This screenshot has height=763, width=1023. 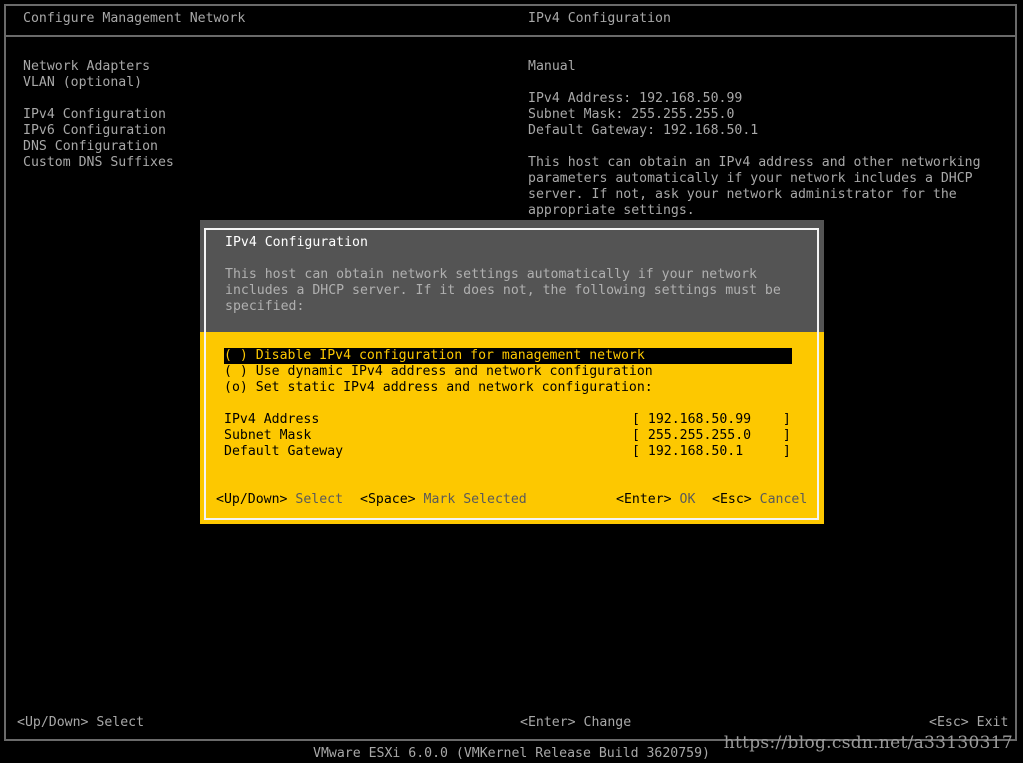 I want to click on dialog-title: IPv4 Configuration, so click(x=296, y=242).